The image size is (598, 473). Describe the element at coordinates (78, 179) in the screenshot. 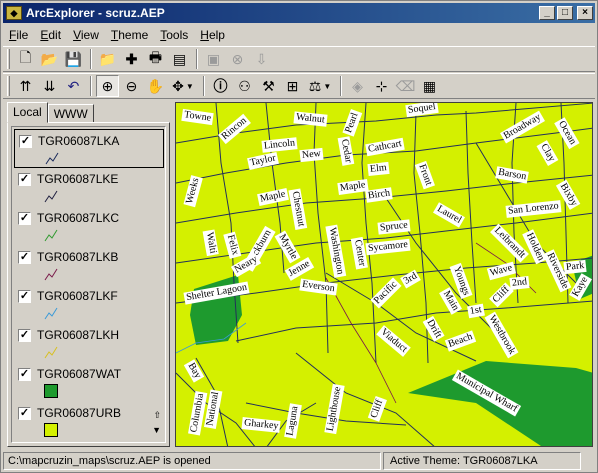

I see `layer-name: TGR06087LKE` at that location.